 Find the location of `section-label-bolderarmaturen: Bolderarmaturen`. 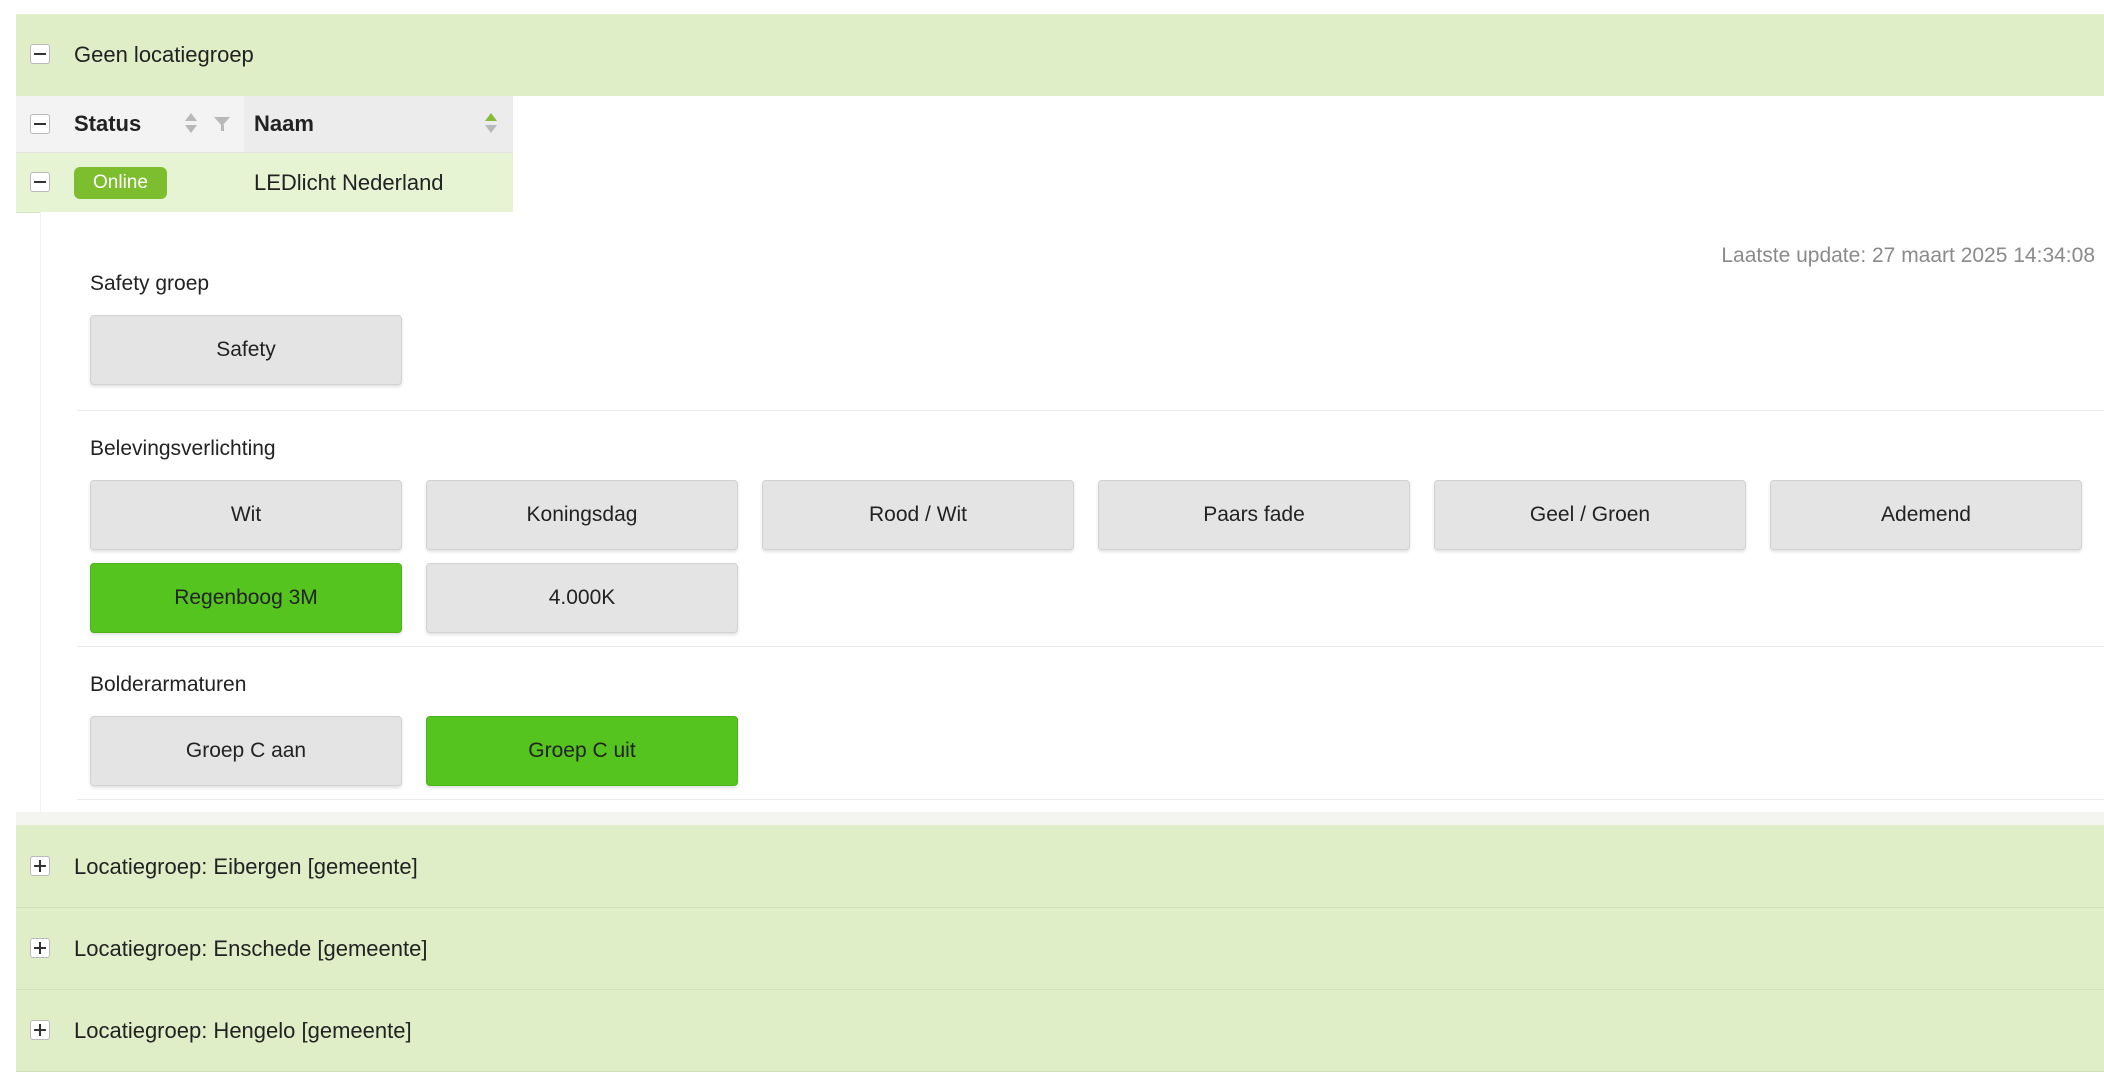

section-label-bolderarmaturen: Bolderarmaturen is located at coordinates (168, 684).